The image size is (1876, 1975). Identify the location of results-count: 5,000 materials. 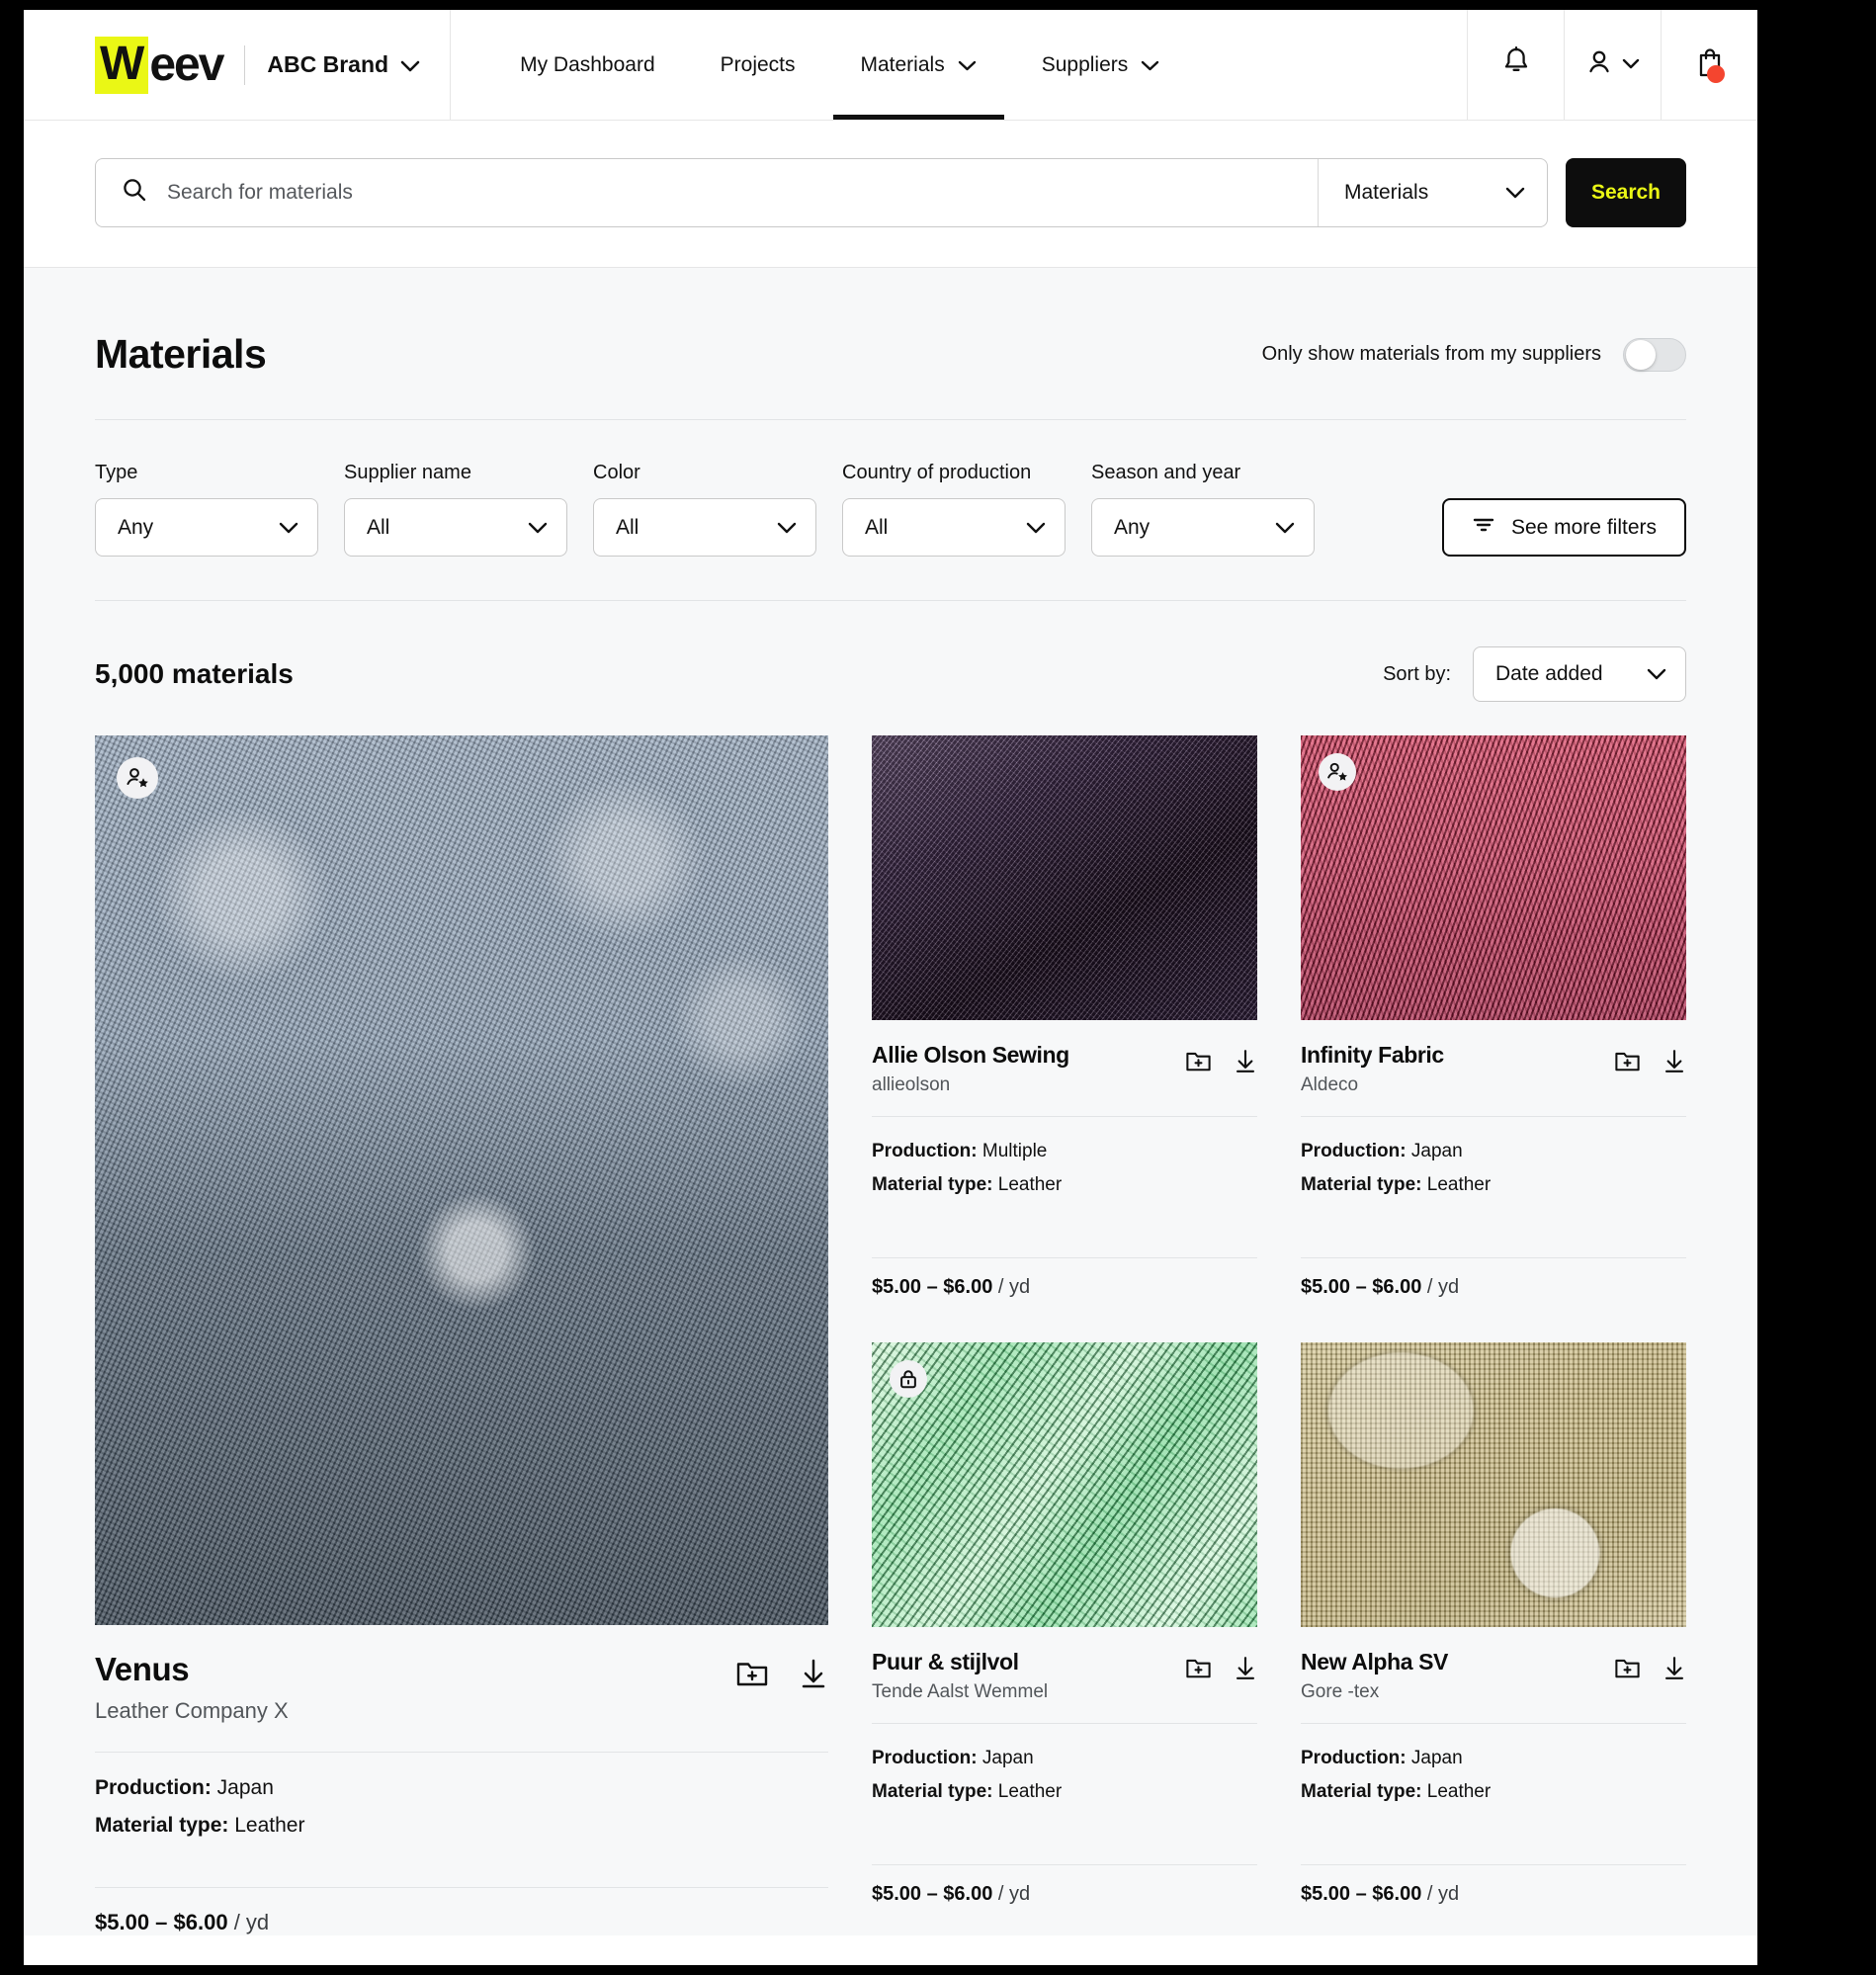
(195, 673).